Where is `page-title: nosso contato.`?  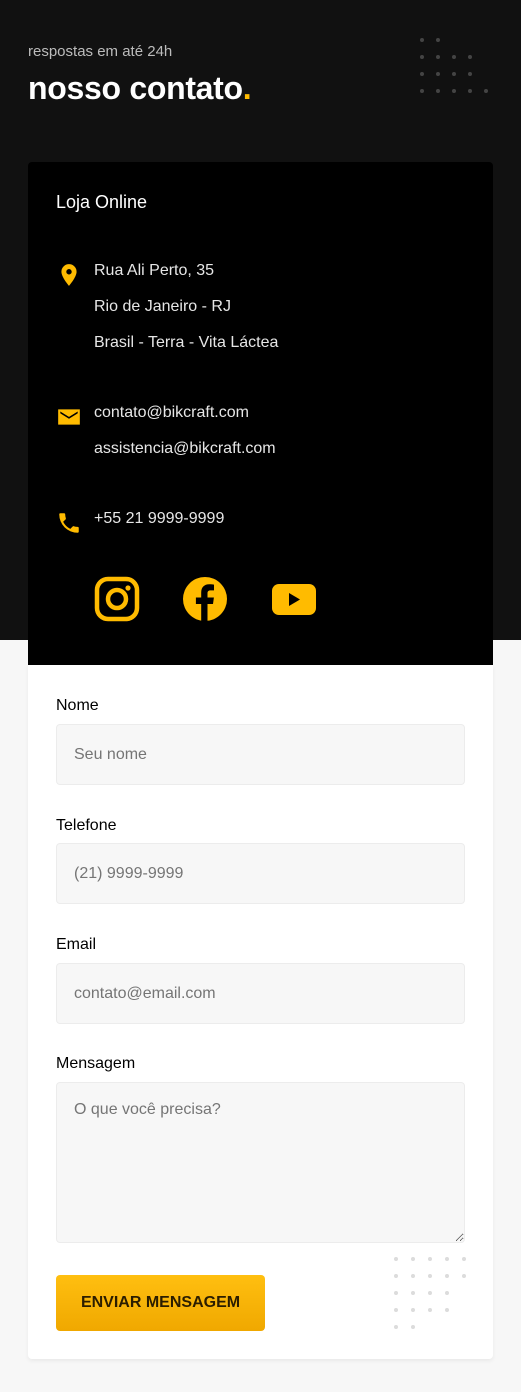 page-title: nosso contato. is located at coordinates (140, 88).